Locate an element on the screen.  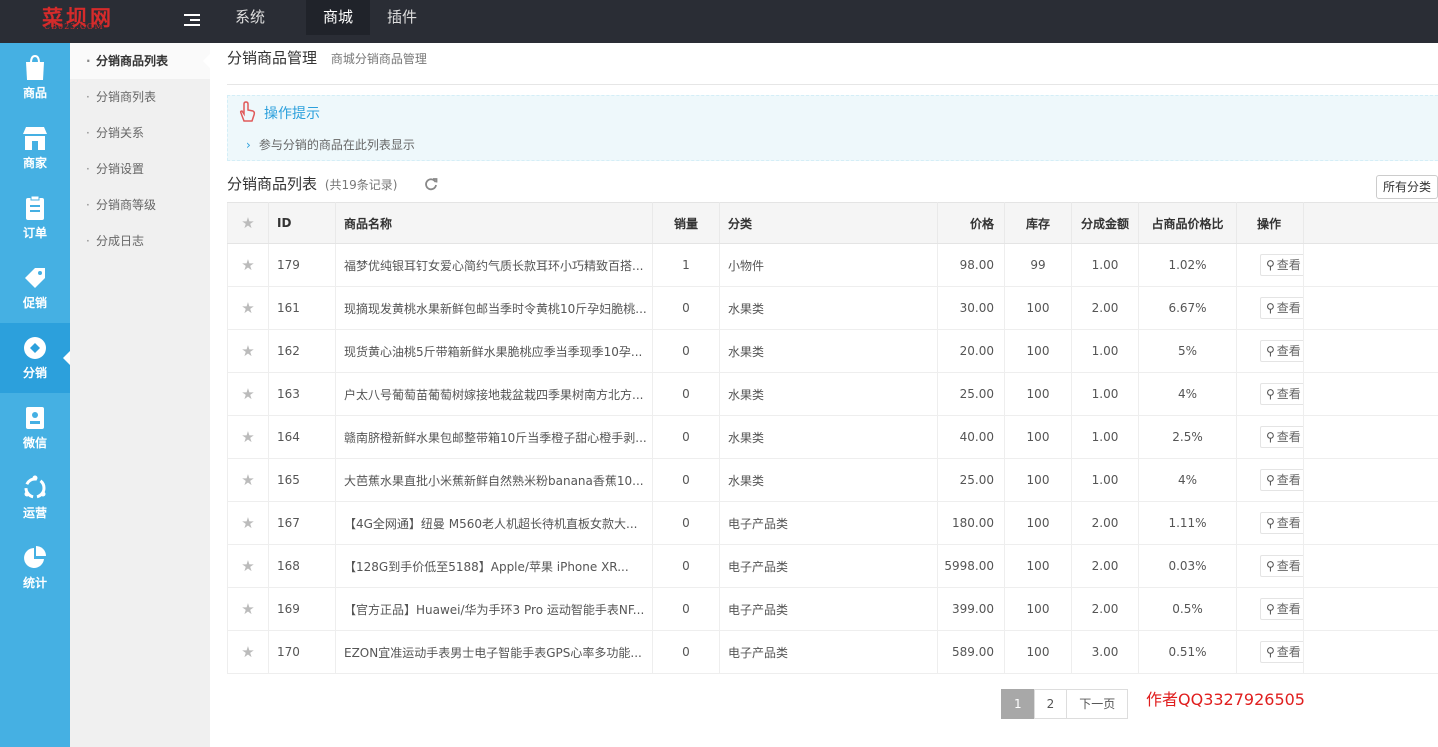
cell-commission: 2.00 is located at coordinates (1105, 609).